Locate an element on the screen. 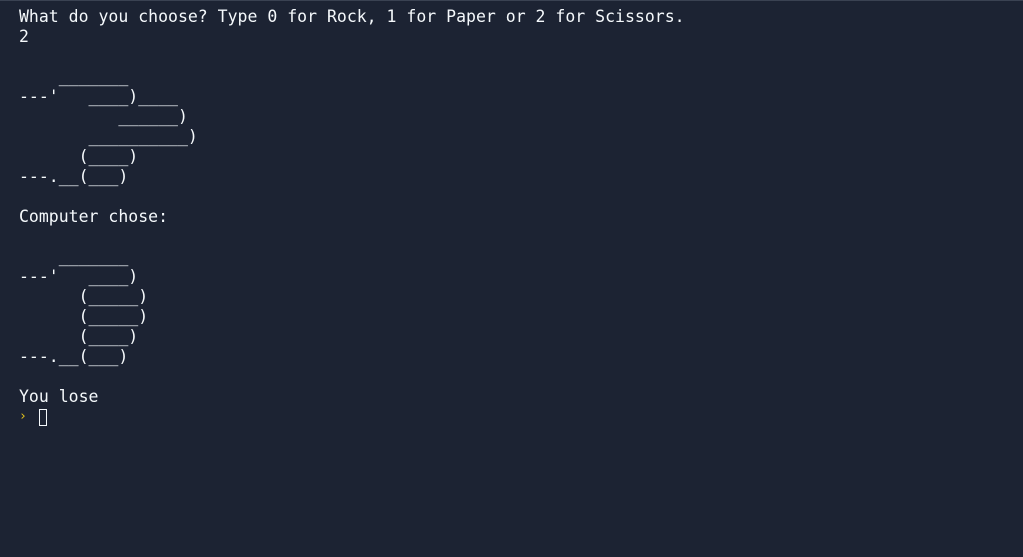 The image size is (1023, 557). ascii-art-line: ______) is located at coordinates (103, 116).